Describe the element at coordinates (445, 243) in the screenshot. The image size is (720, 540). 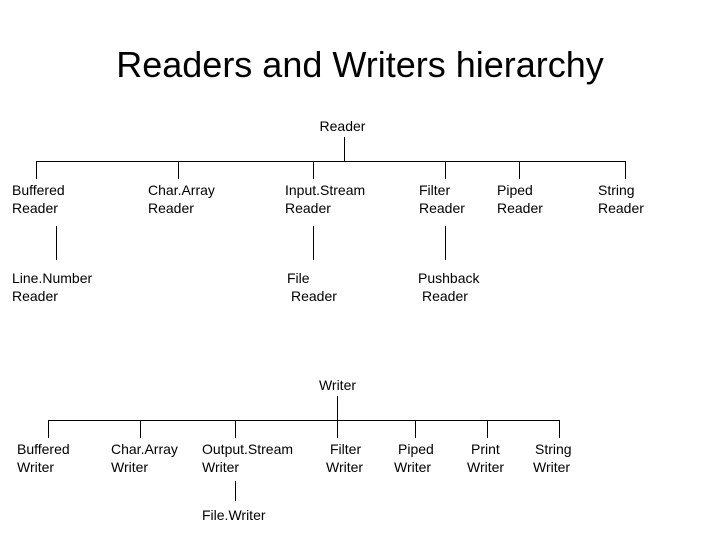
I see `reader-drop-pushback` at that location.